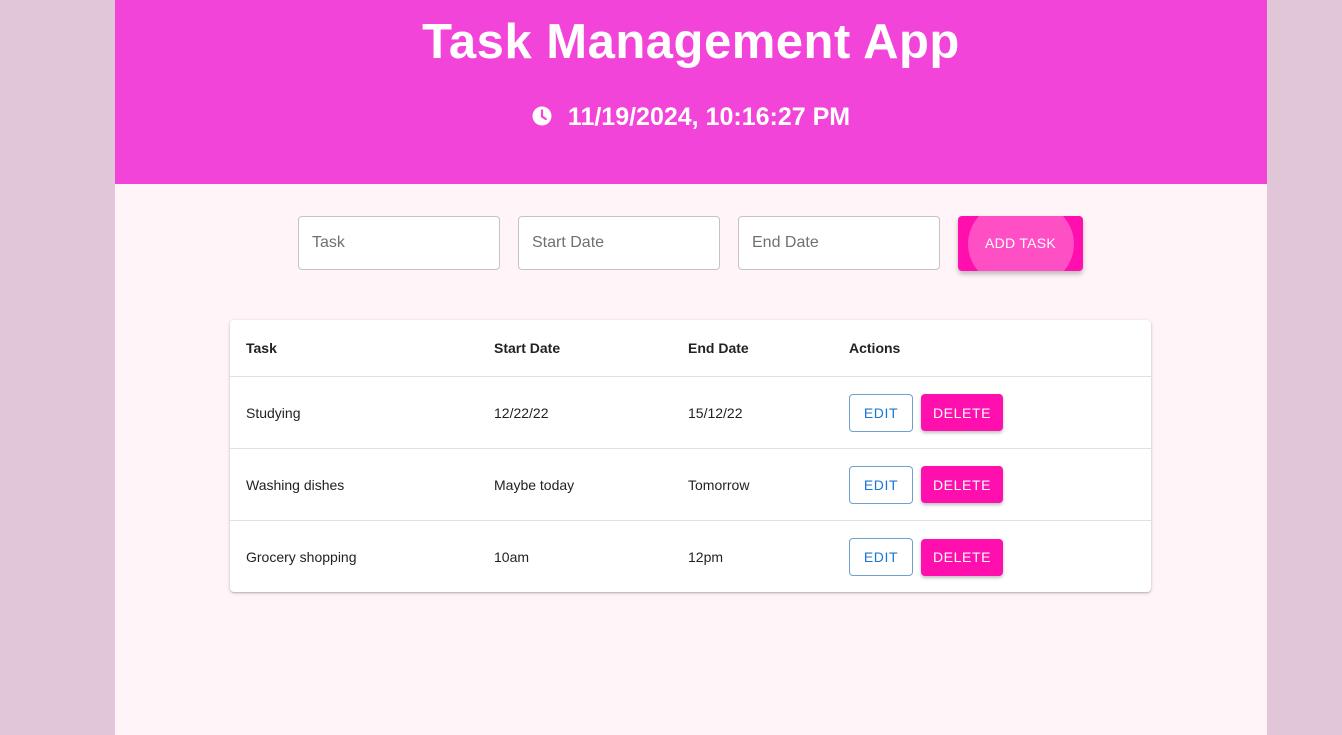 This screenshot has height=735, width=1342. Describe the element at coordinates (691, 42) in the screenshot. I see `app-title: Task Management App` at that location.